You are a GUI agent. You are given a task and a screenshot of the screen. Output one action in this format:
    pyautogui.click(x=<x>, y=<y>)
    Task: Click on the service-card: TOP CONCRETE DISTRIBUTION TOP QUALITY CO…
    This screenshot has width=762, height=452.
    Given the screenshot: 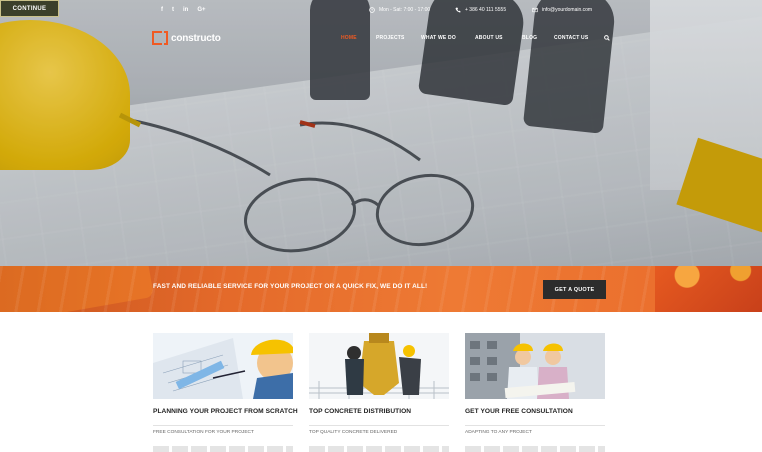 What is the action you would take?
    pyautogui.click(x=379, y=392)
    